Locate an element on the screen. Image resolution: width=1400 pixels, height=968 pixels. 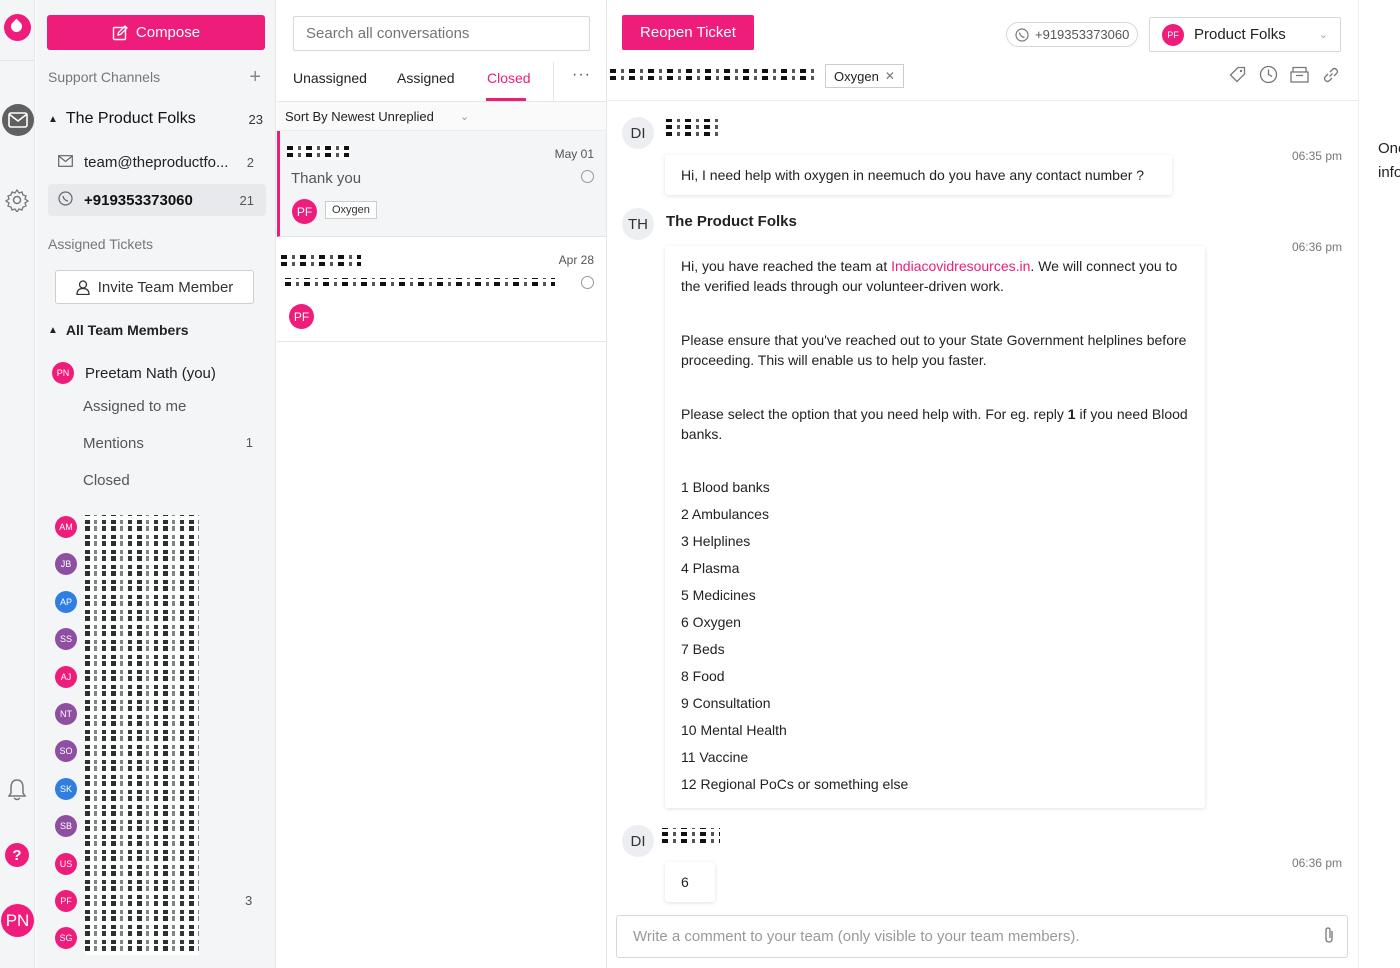
notifications-bell-icon is located at coordinates (17, 790).